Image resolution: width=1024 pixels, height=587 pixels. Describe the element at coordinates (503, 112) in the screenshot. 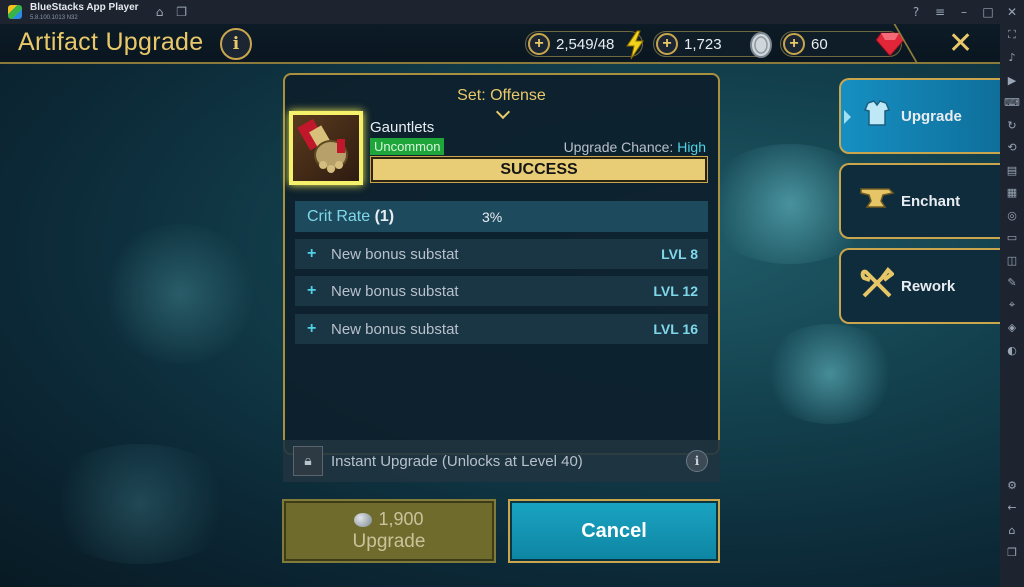

I see `set-marker-icon` at that location.